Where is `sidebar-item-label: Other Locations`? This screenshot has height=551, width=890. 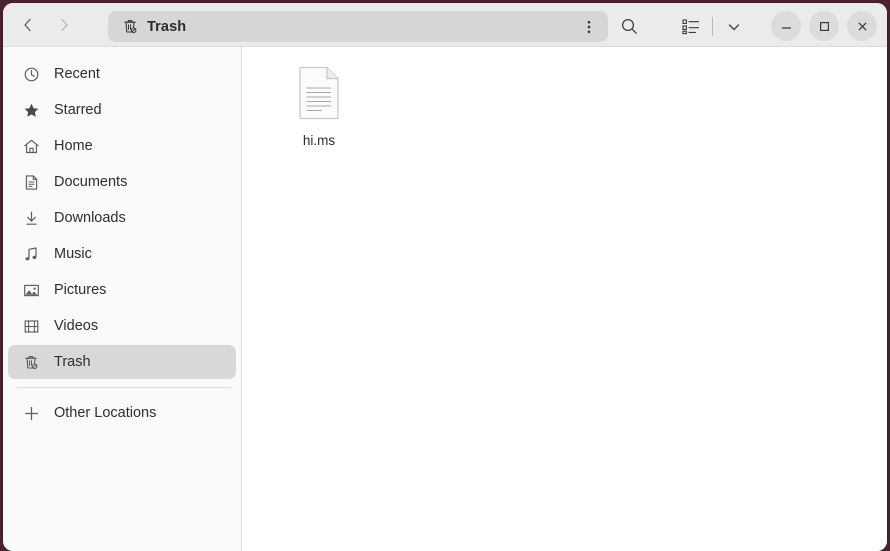
sidebar-item-label: Other Locations is located at coordinates (105, 413).